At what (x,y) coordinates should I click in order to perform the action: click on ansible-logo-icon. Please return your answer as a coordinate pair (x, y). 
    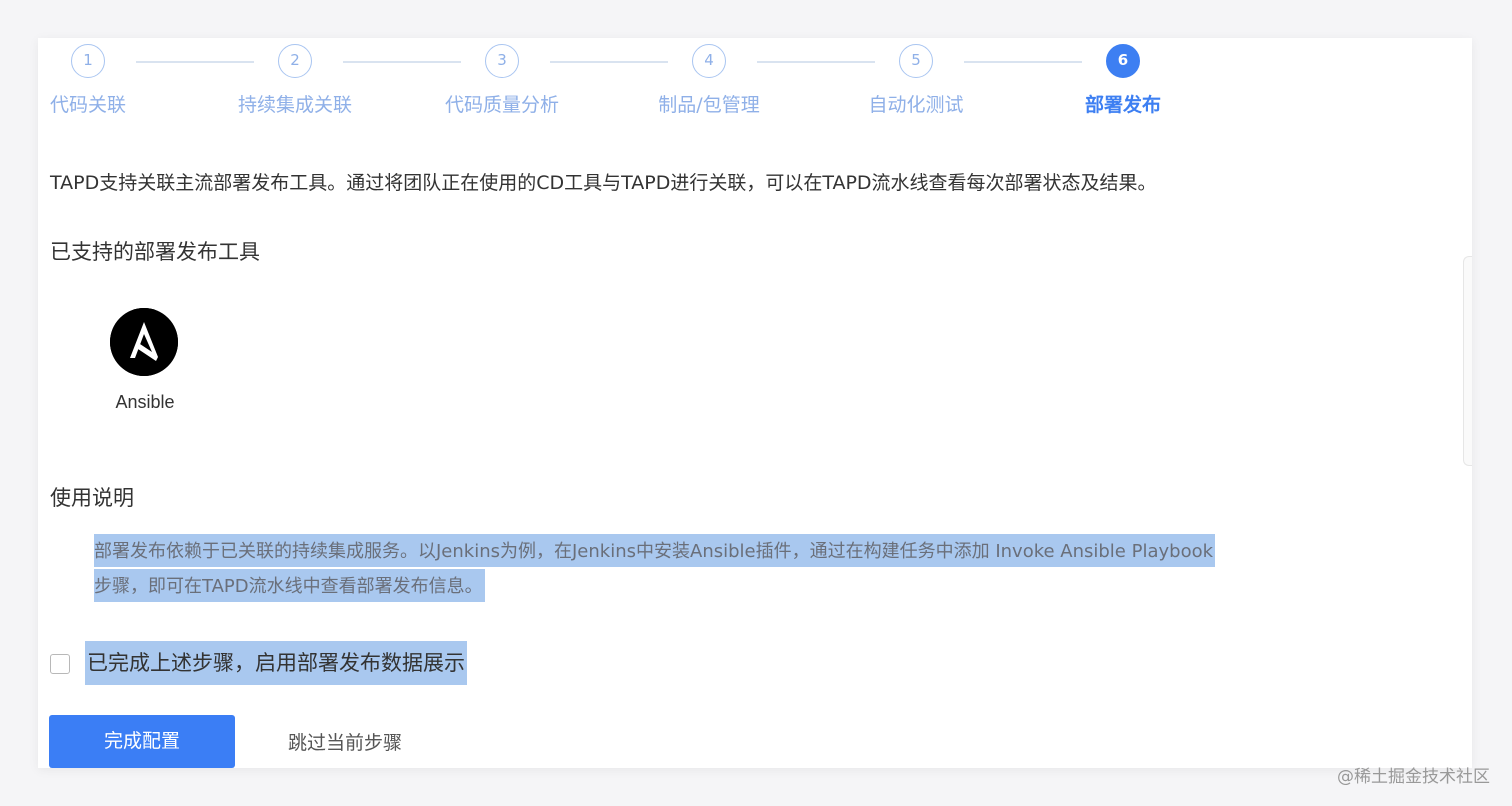
    Looking at the image, I should click on (144, 342).